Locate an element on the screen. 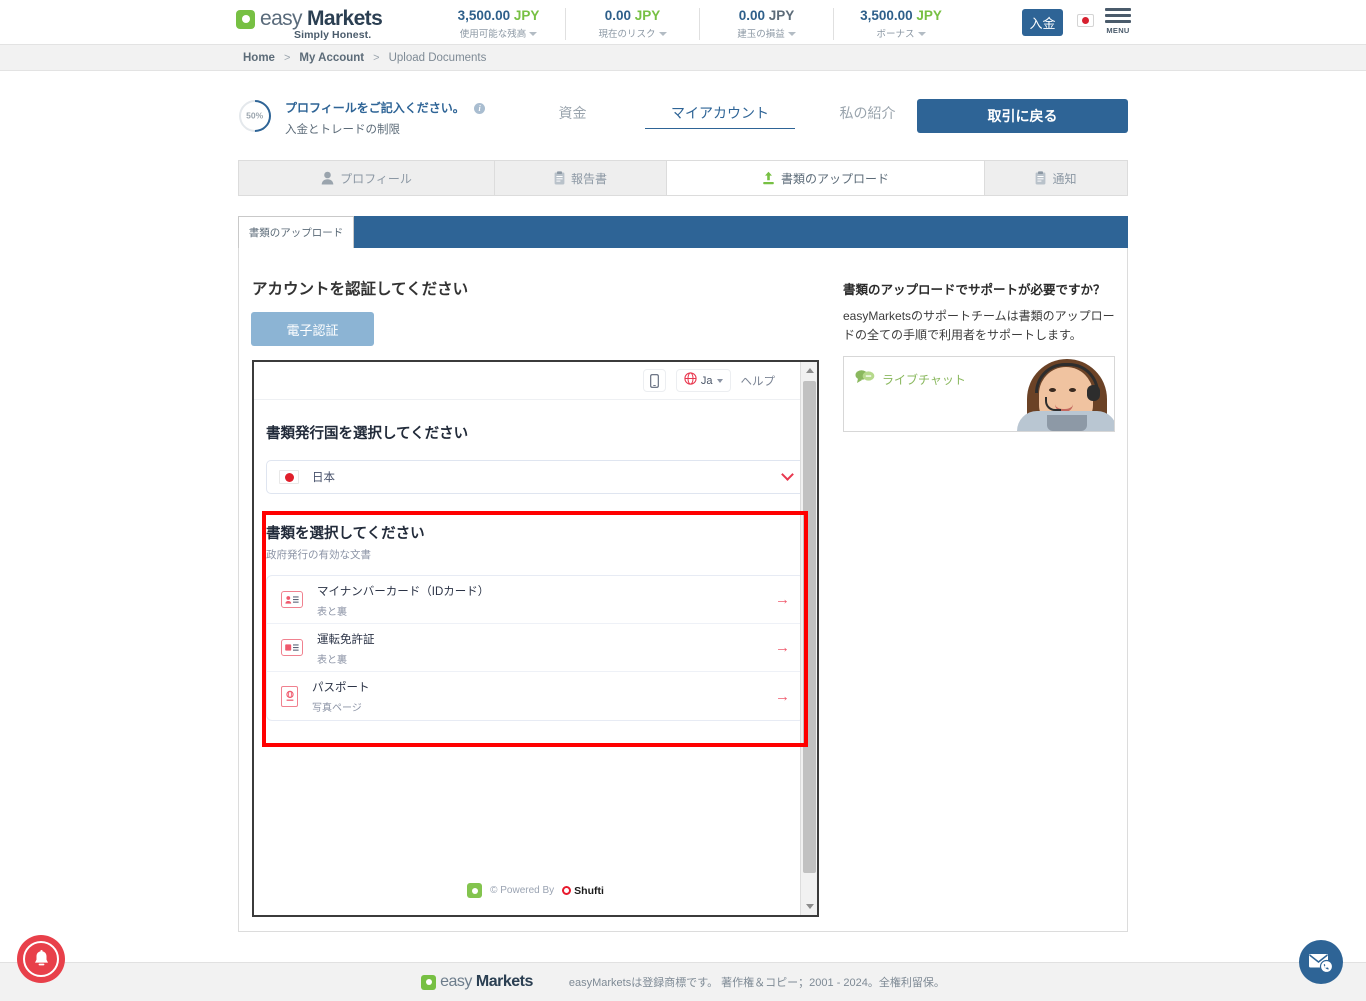 Image resolution: width=1366 pixels, height=1001 pixels. menu-button: MENU is located at coordinates (1118, 21).